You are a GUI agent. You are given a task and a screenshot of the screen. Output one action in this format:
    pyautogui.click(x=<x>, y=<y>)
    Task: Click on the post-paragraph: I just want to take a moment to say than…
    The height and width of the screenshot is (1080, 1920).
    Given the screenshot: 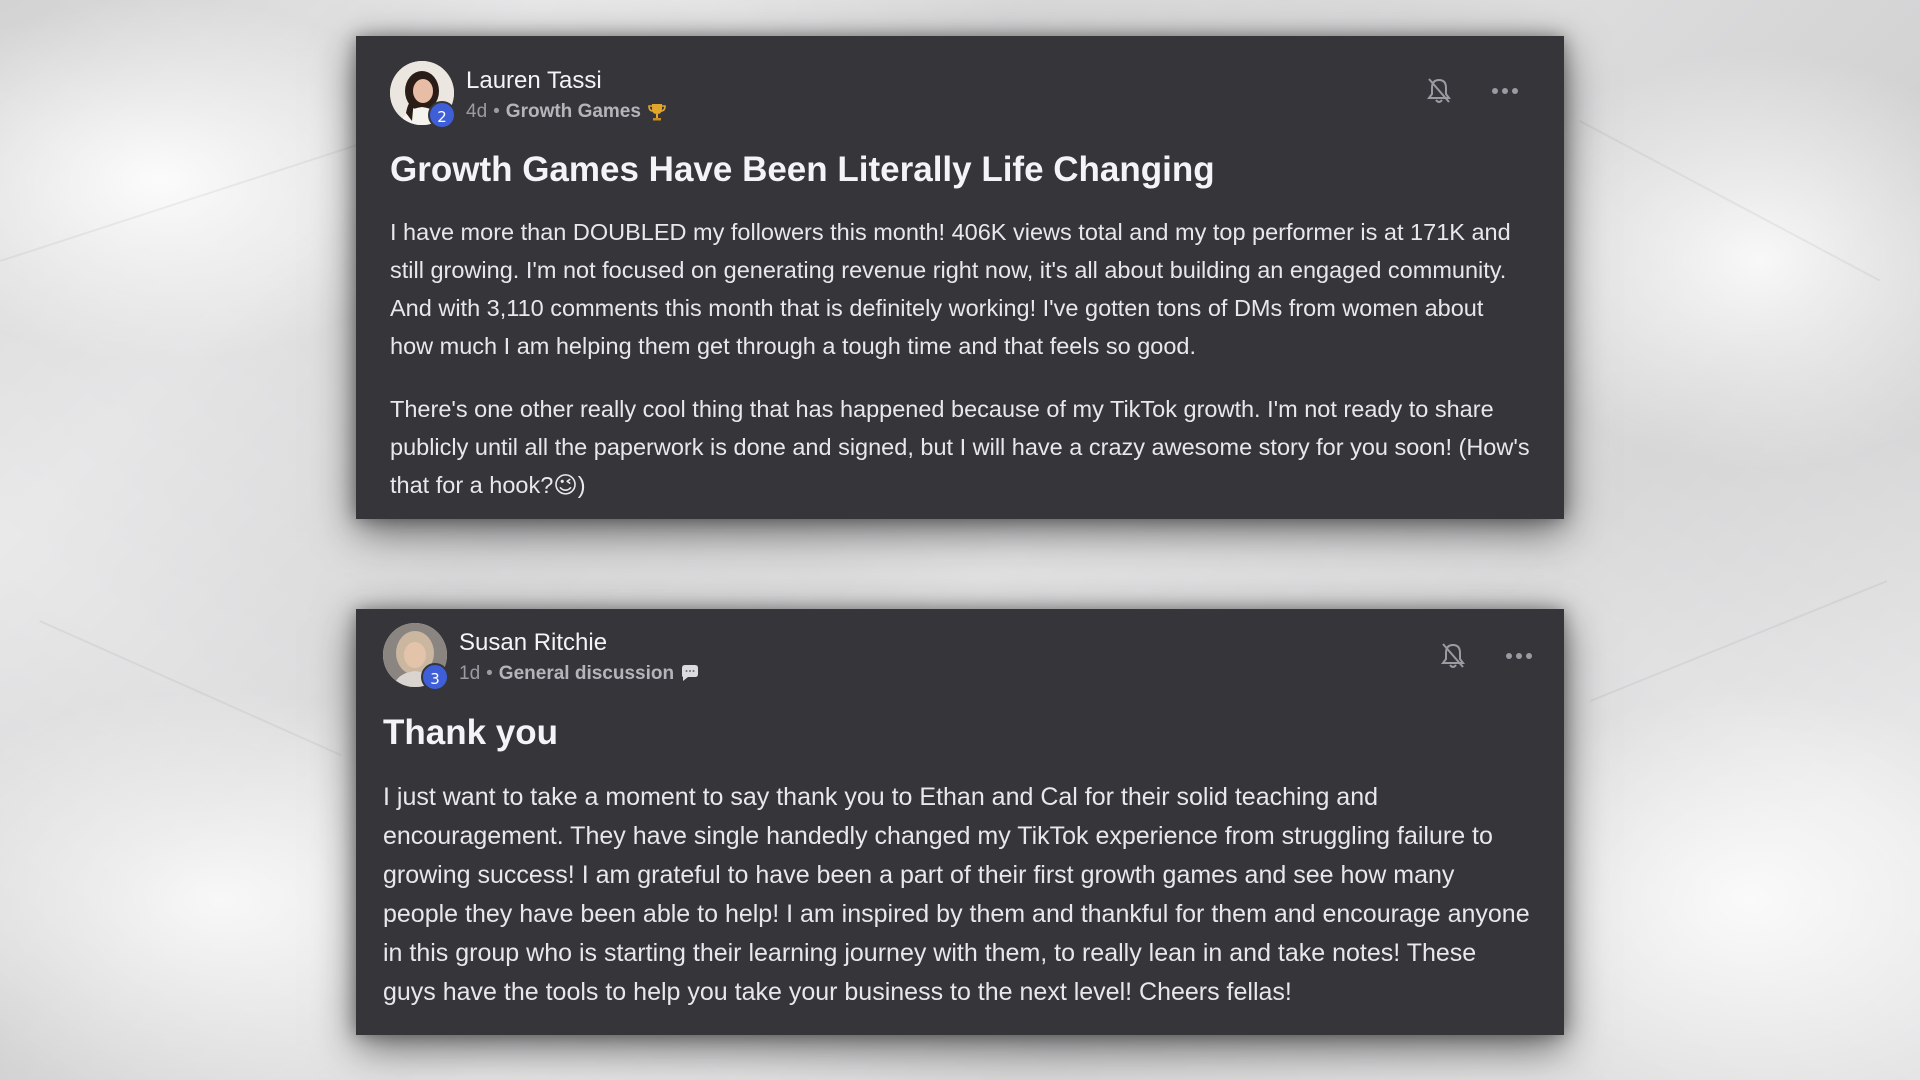 What is the action you would take?
    pyautogui.click(x=956, y=894)
    